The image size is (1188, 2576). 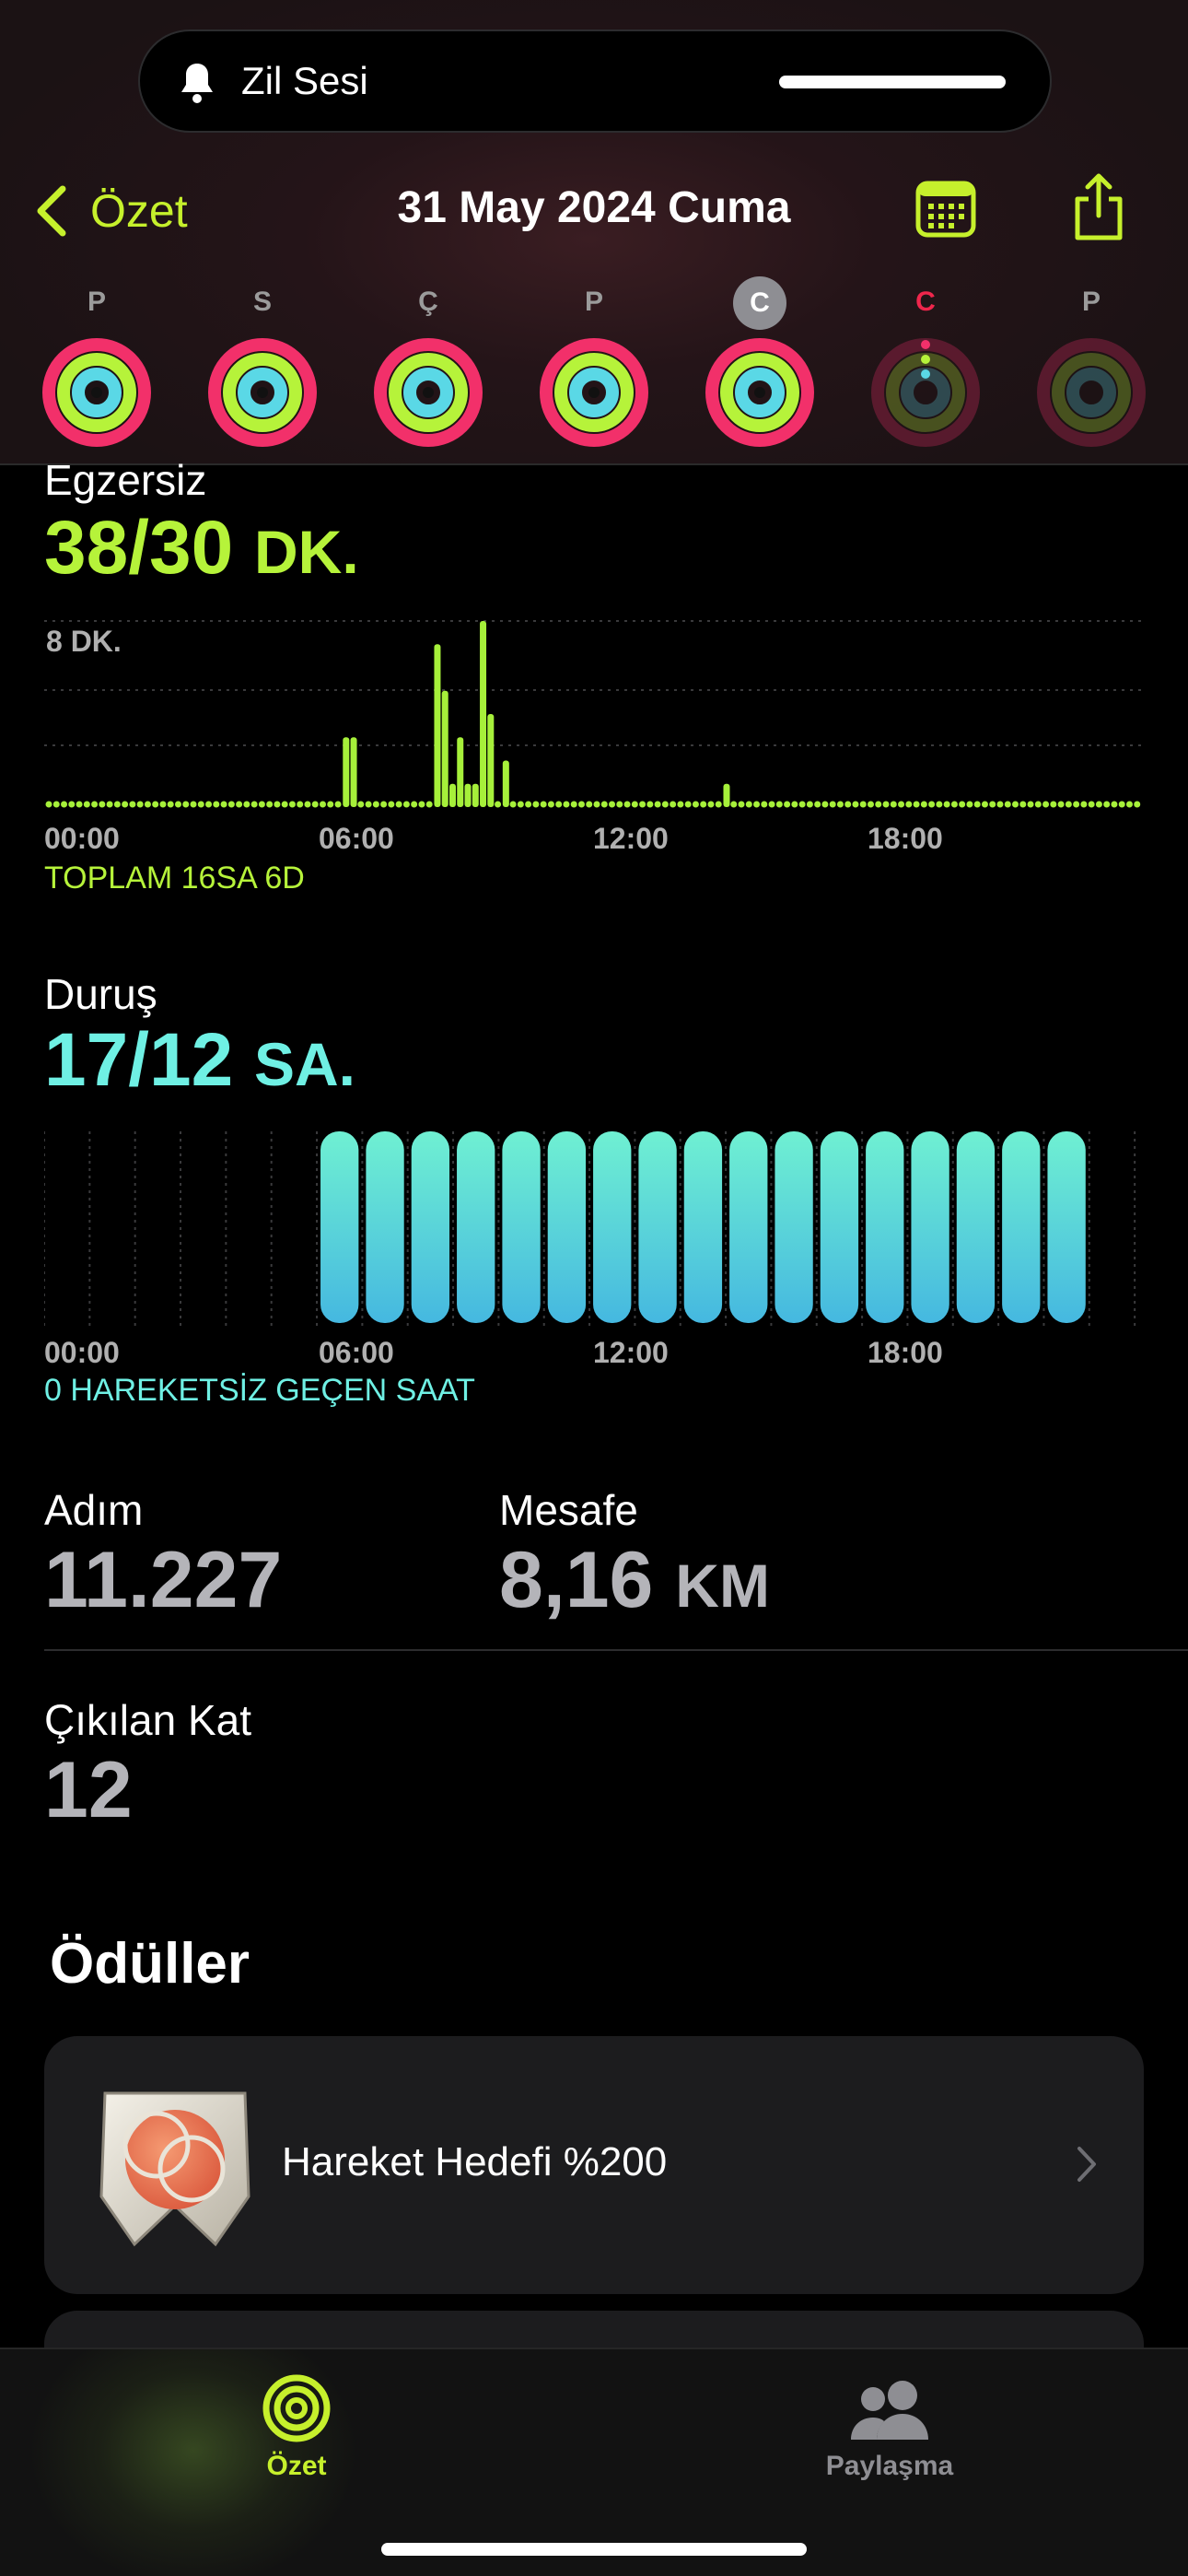 I want to click on steps-label: Adım, so click(x=94, y=1510).